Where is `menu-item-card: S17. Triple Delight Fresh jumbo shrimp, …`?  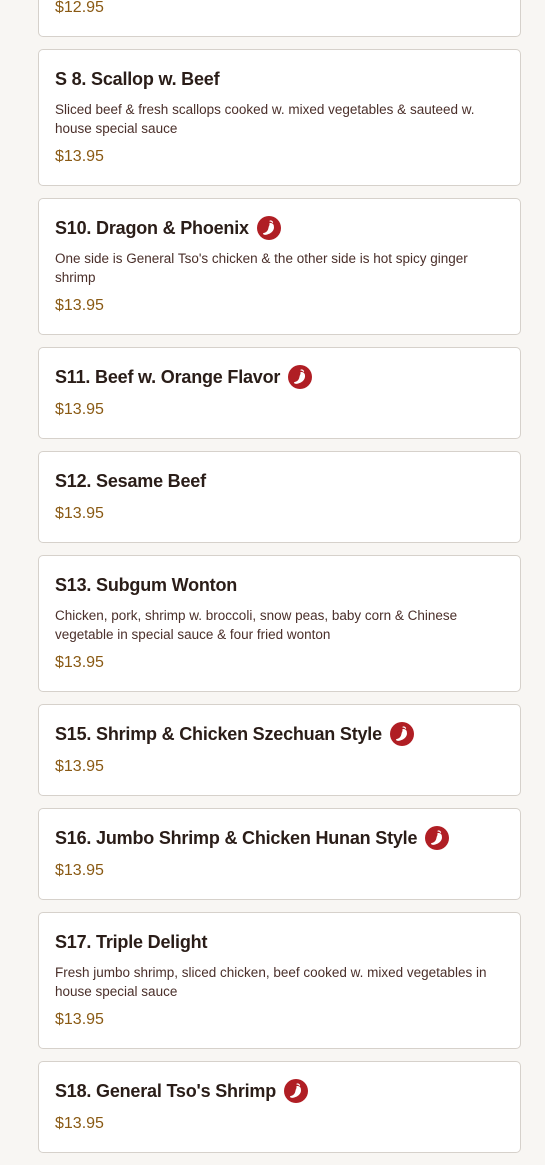
menu-item-card: S17. Triple Delight Fresh jumbo shrimp, … is located at coordinates (279, 980).